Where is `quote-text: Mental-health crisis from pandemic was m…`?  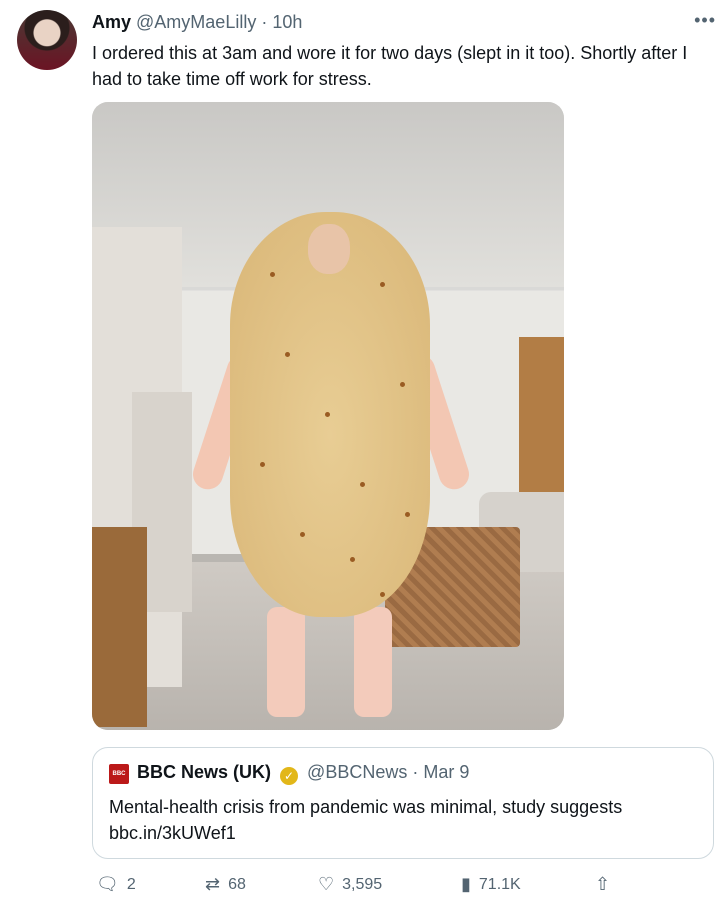 quote-text: Mental-health crisis from pandemic was m… is located at coordinates (365, 820).